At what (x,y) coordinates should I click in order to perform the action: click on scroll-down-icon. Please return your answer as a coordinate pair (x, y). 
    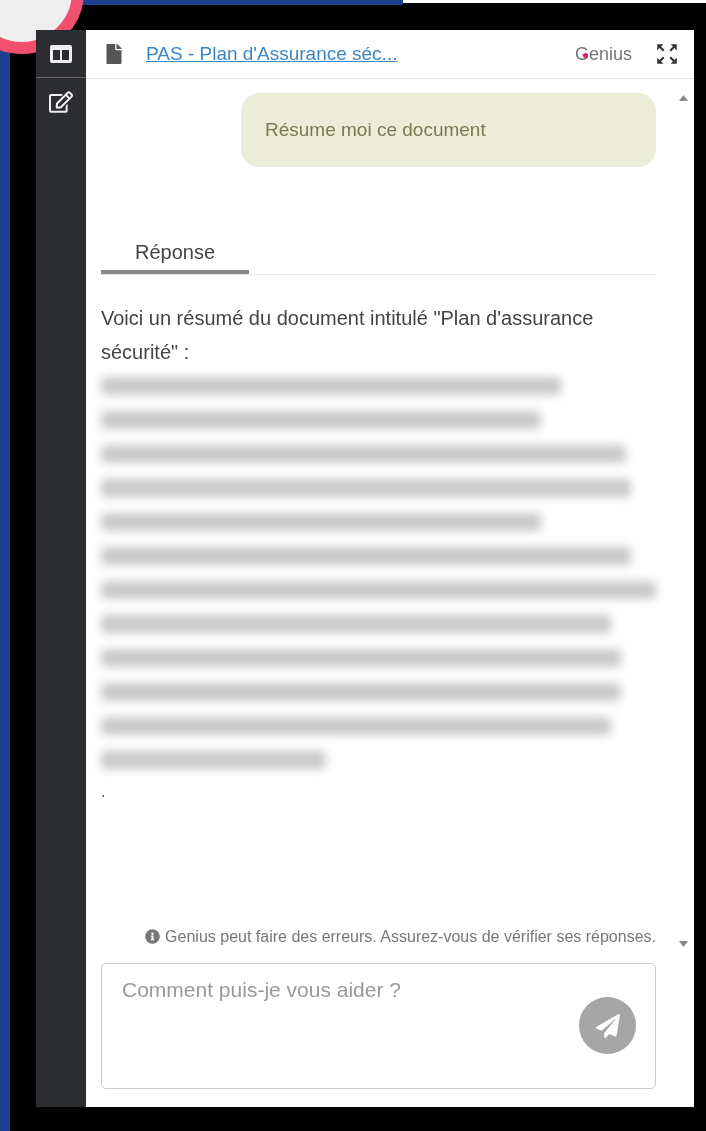
    Looking at the image, I should click on (683, 944).